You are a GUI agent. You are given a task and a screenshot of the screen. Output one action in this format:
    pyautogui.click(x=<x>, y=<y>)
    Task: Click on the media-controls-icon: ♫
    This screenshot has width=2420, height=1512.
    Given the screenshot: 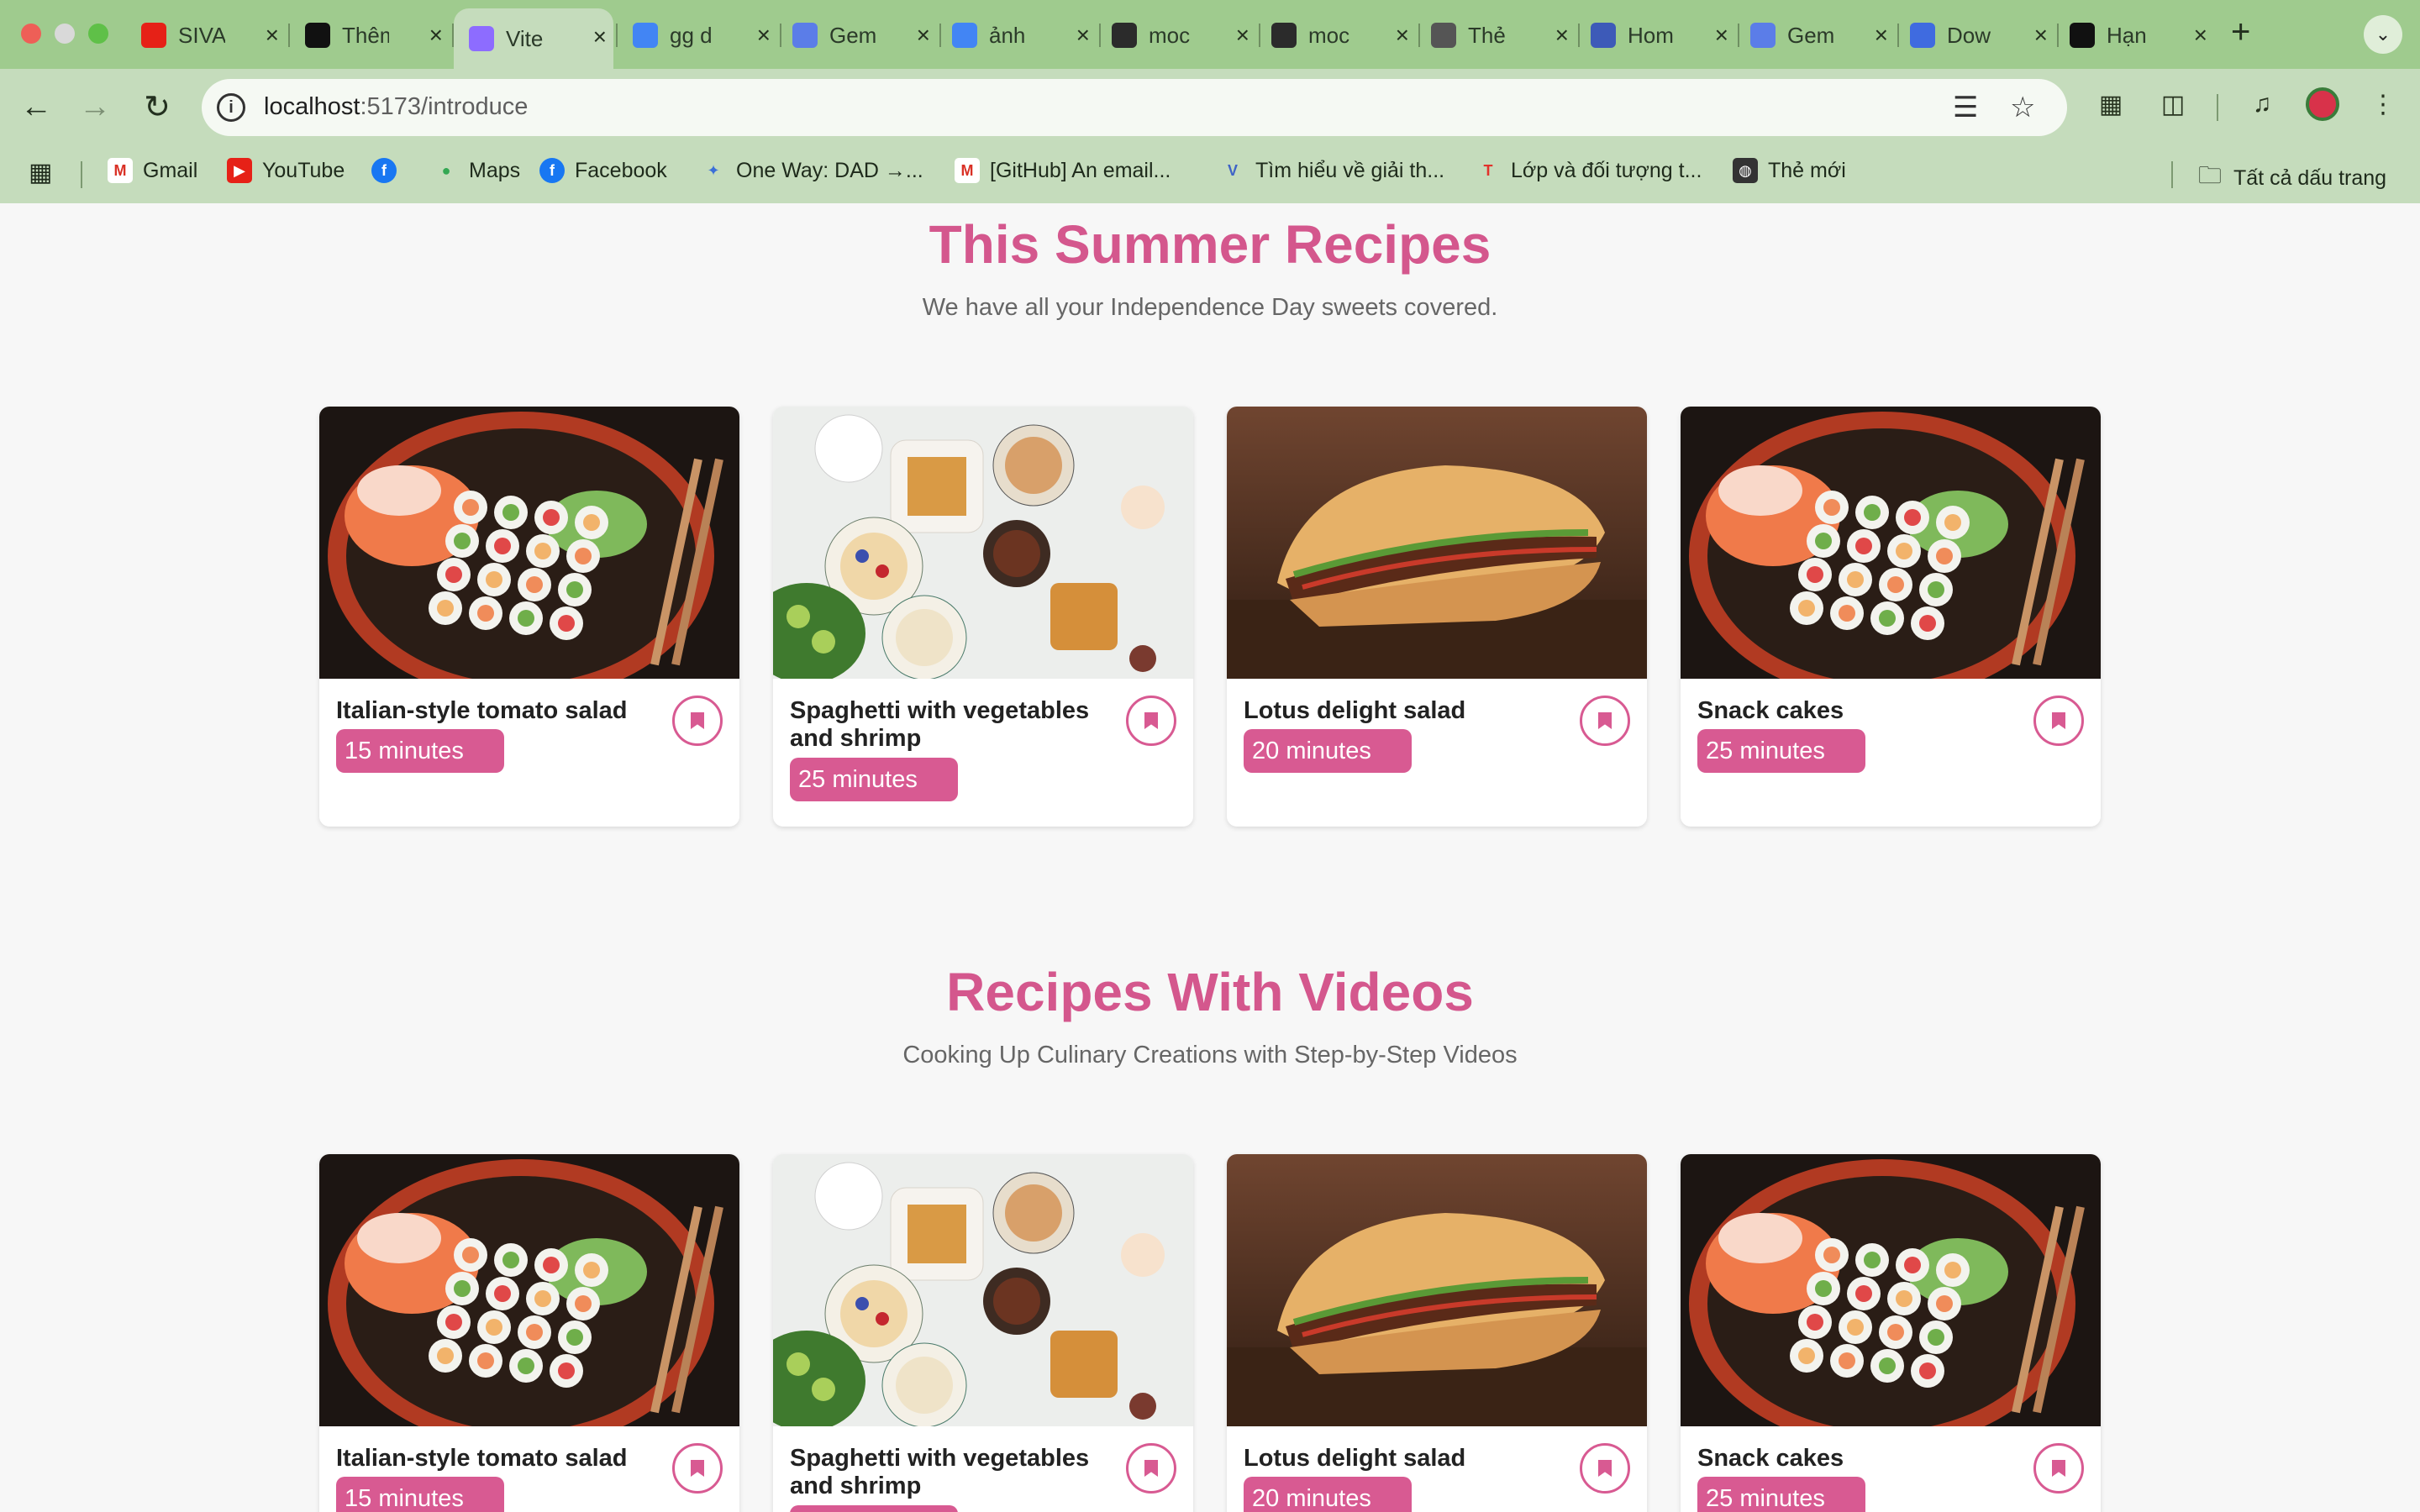 What is the action you would take?
    pyautogui.click(x=2262, y=104)
    